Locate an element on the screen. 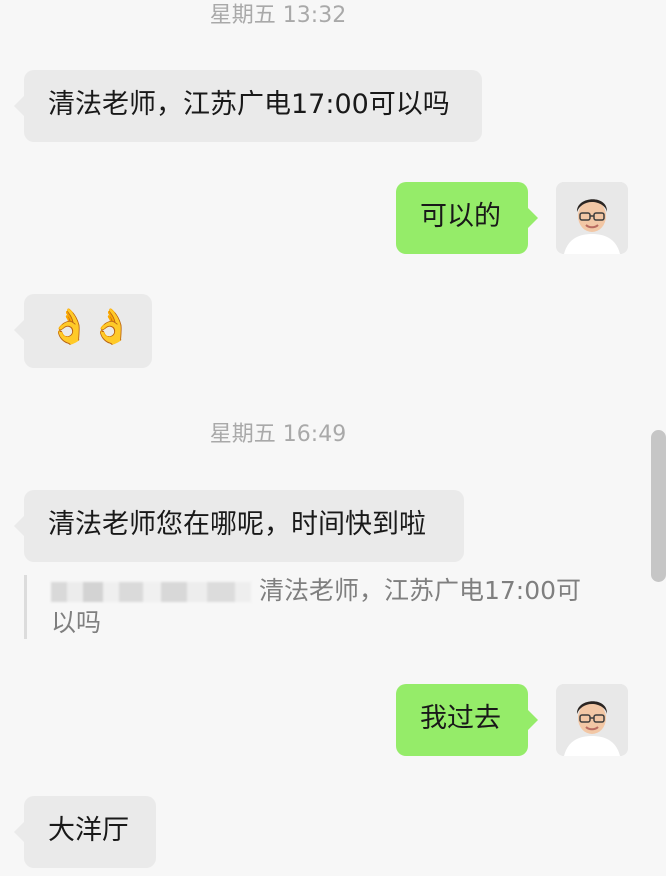 The image size is (666, 876). quoted-message: 清法老师，江苏广电17:00可以吗 is located at coordinates (304, 607).